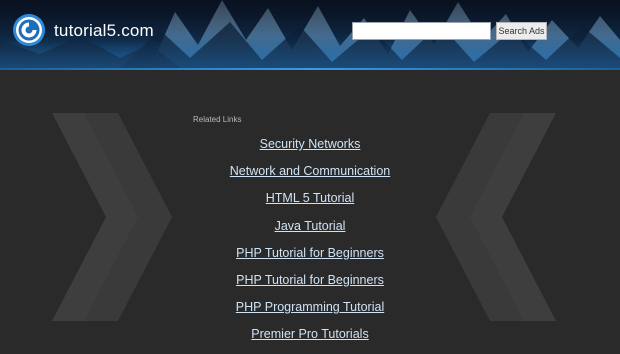 The image size is (620, 354). I want to click on search-input, so click(421, 31).